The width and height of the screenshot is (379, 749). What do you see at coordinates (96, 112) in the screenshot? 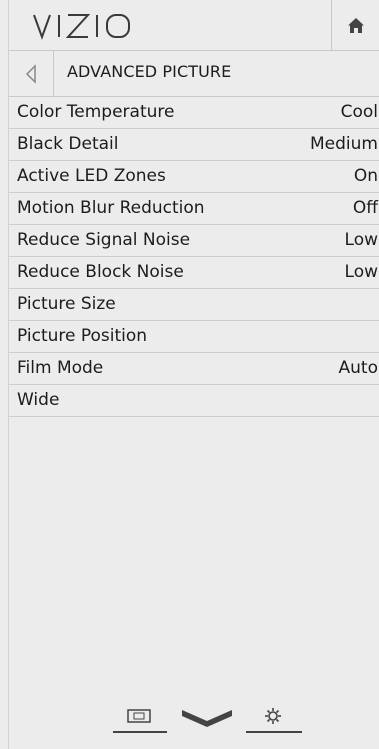
I see `menu-item-label: Color Temperature` at bounding box center [96, 112].